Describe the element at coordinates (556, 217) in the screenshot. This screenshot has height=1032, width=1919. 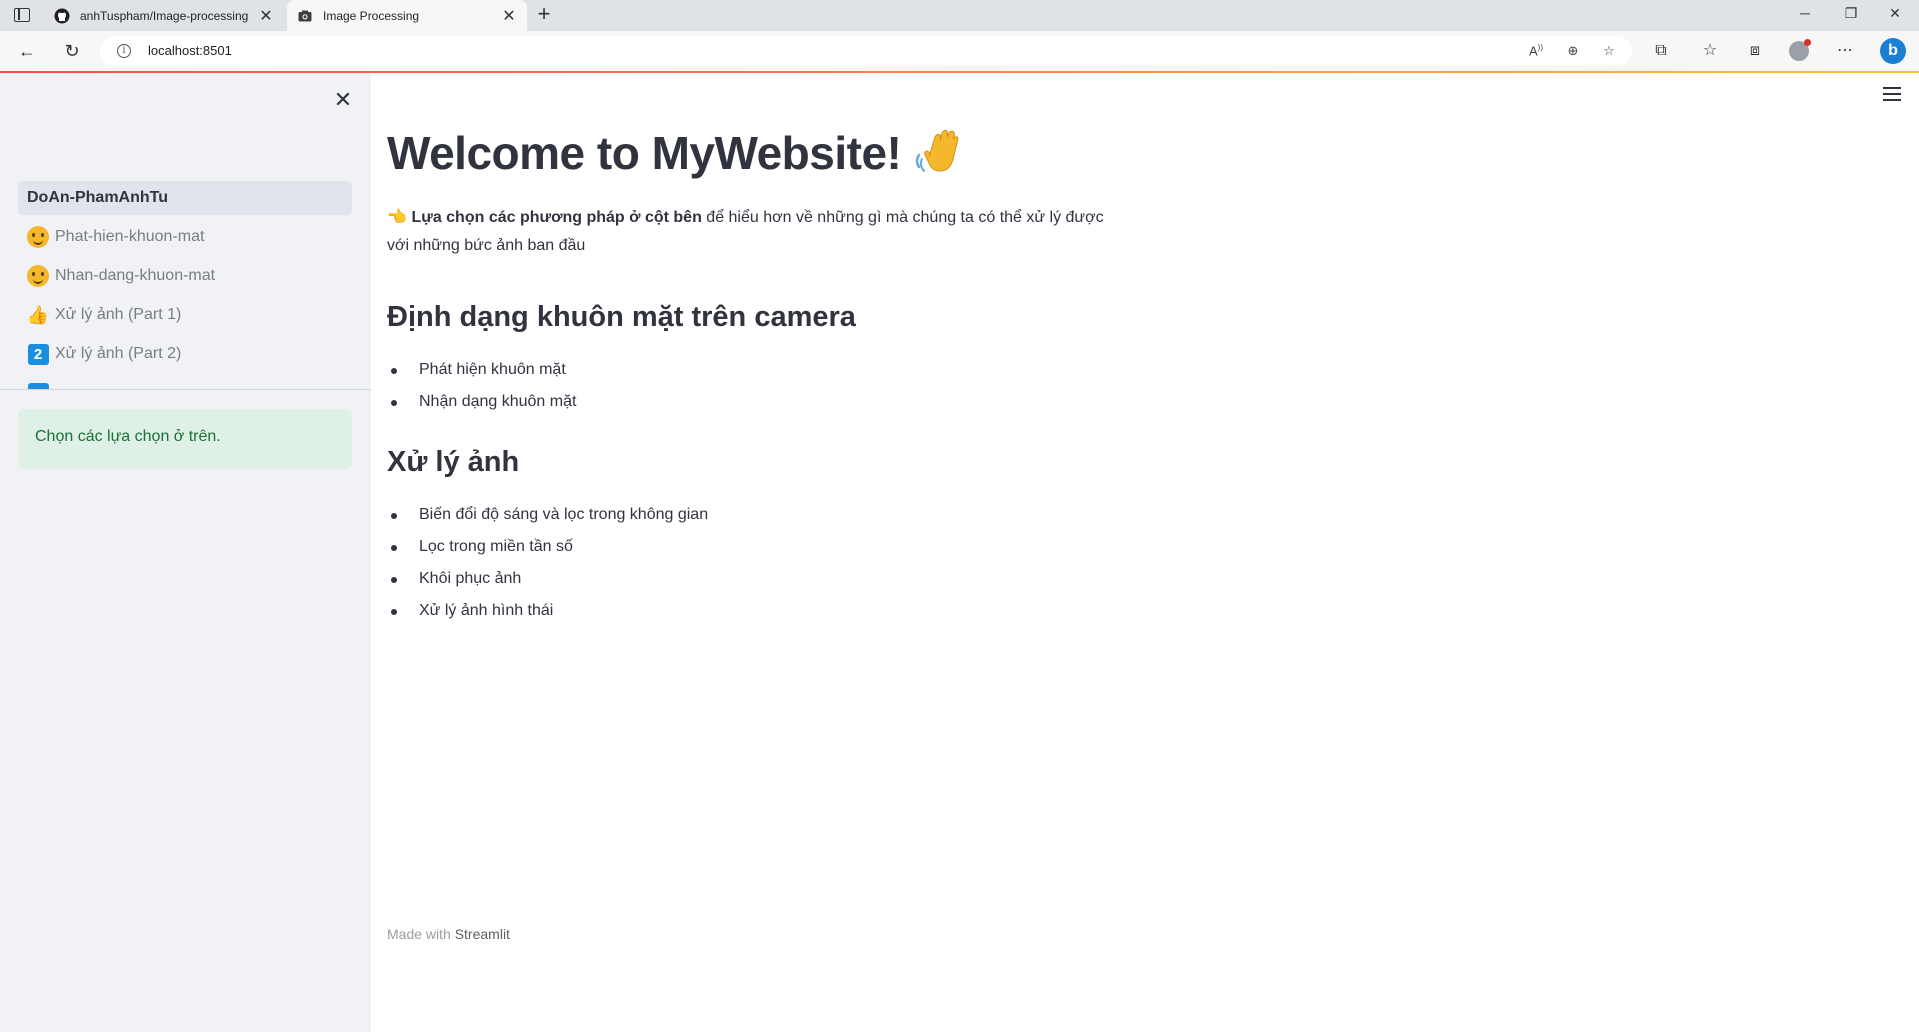
I see `intro-bold: Lựa chọn các phương pháp ở cột bên` at that location.